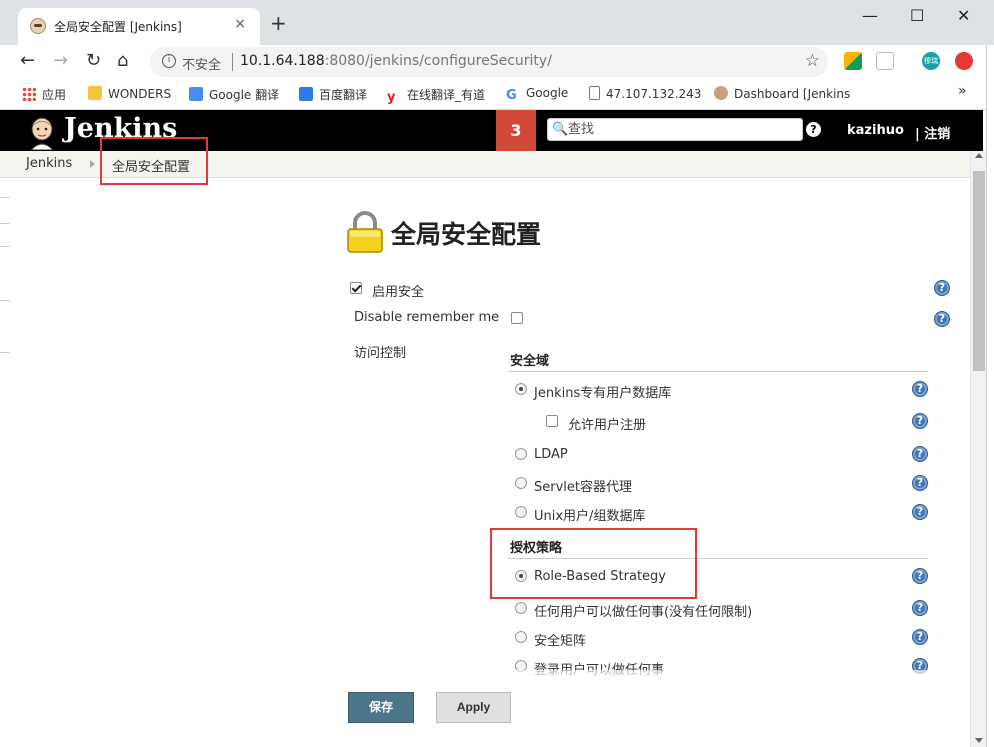 The width and height of the screenshot is (994, 747). Describe the element at coordinates (511, 95) in the screenshot. I see `google-icon: G` at that location.